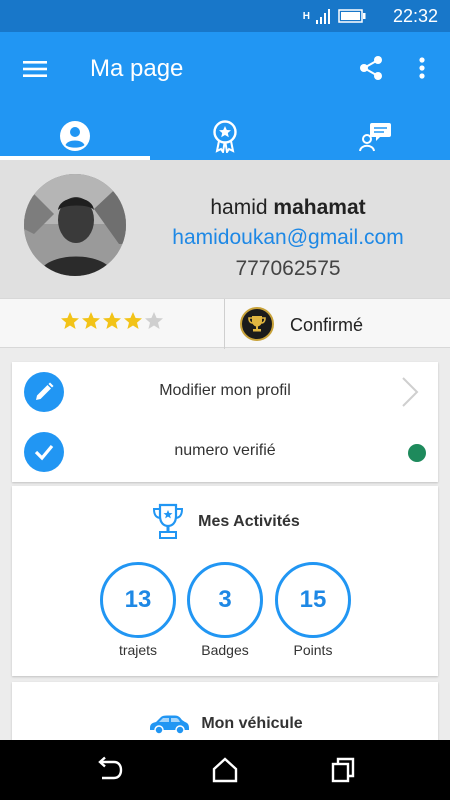 The width and height of the screenshot is (450, 800). I want to click on divider, so click(224, 324).